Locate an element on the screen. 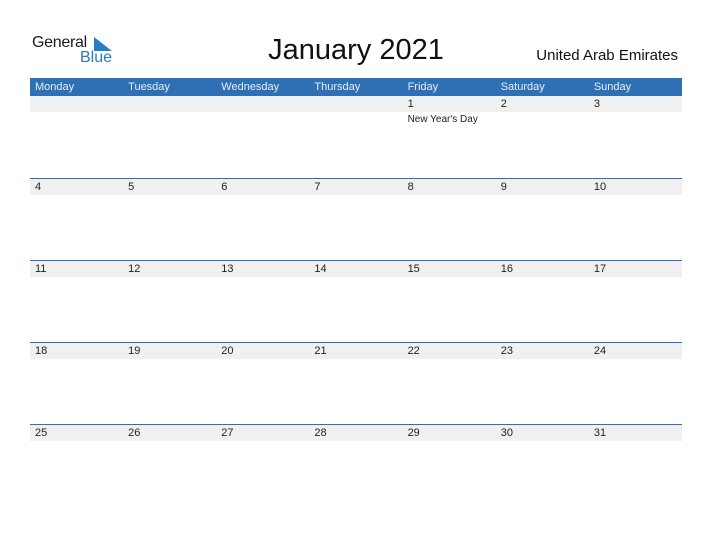 The image size is (712, 550). day-number: 14 is located at coordinates (320, 269).